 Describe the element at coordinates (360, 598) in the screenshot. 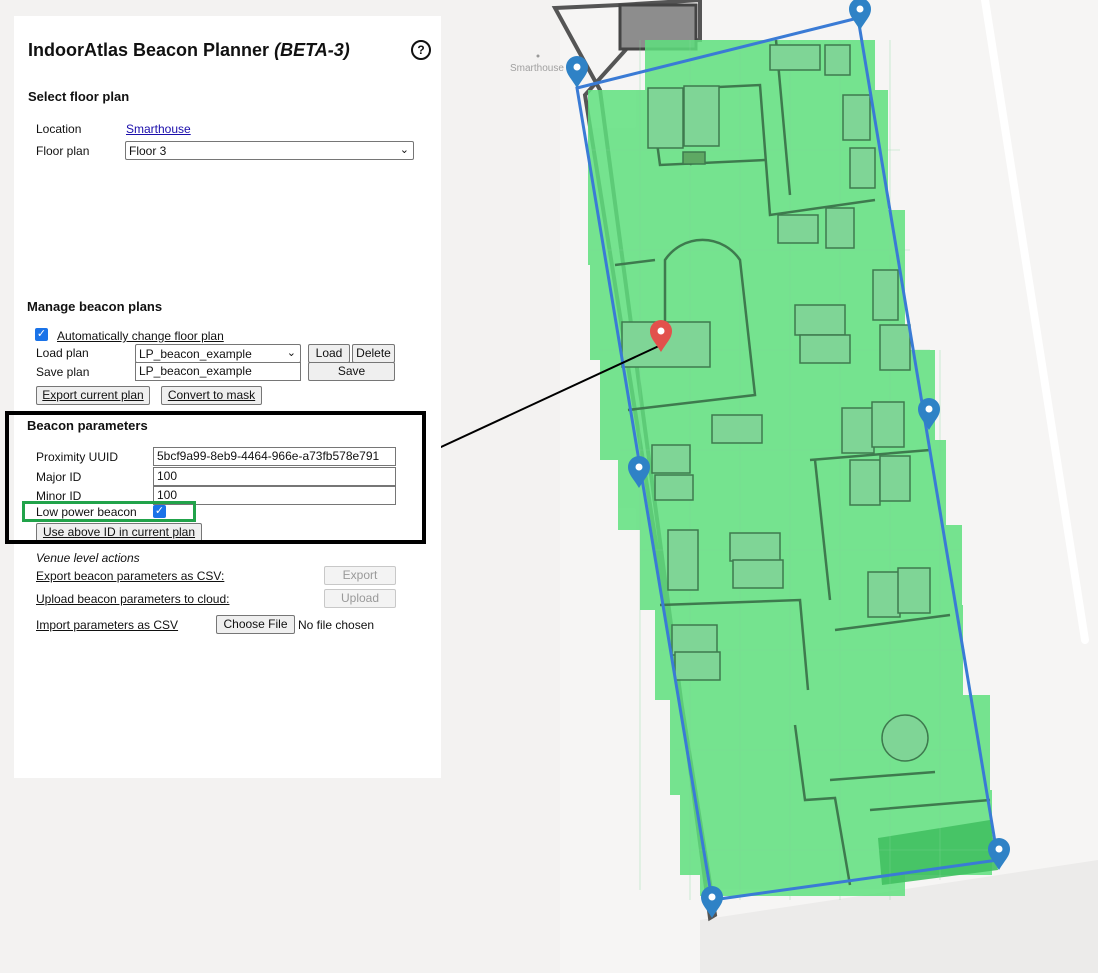

I see `upload-button: Upload` at that location.